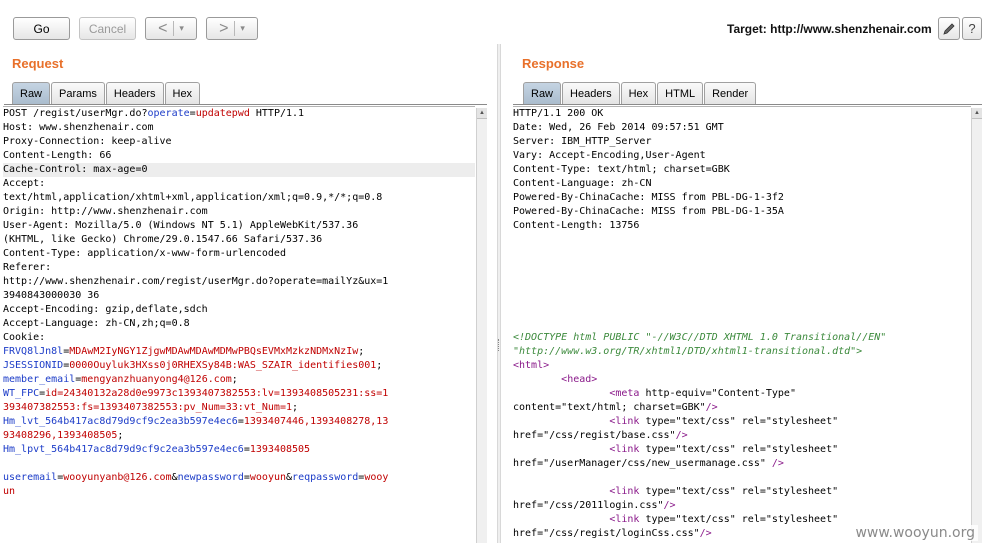 This screenshot has height=544, width=982. What do you see at coordinates (33, 365) in the screenshot?
I see `text-segment: JSESSIONID` at bounding box center [33, 365].